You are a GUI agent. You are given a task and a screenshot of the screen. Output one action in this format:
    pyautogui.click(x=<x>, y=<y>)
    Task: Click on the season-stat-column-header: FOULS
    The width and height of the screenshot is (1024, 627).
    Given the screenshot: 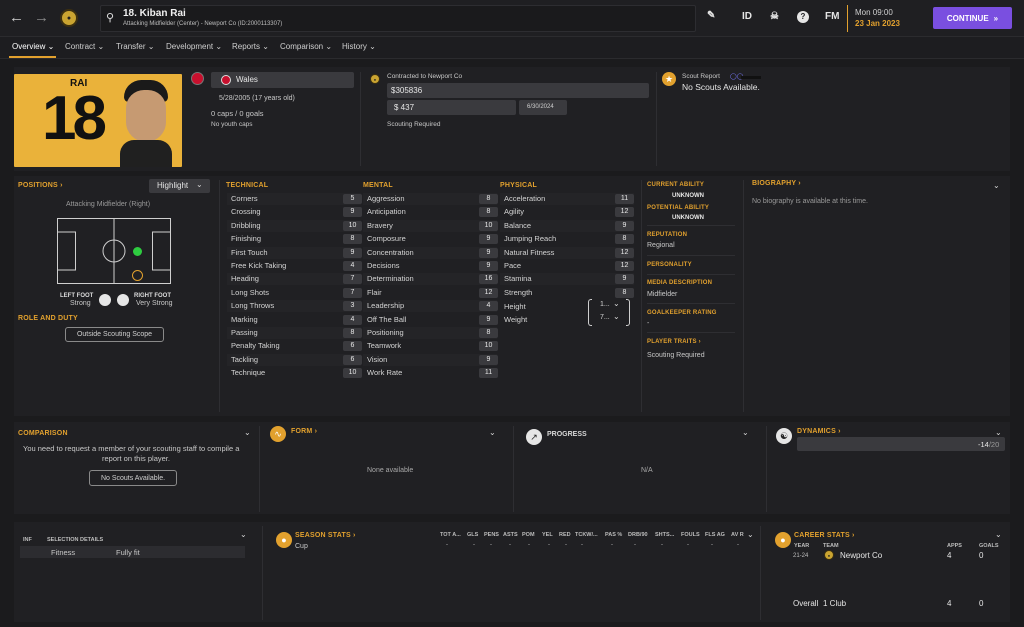 What is the action you would take?
    pyautogui.click(x=690, y=535)
    